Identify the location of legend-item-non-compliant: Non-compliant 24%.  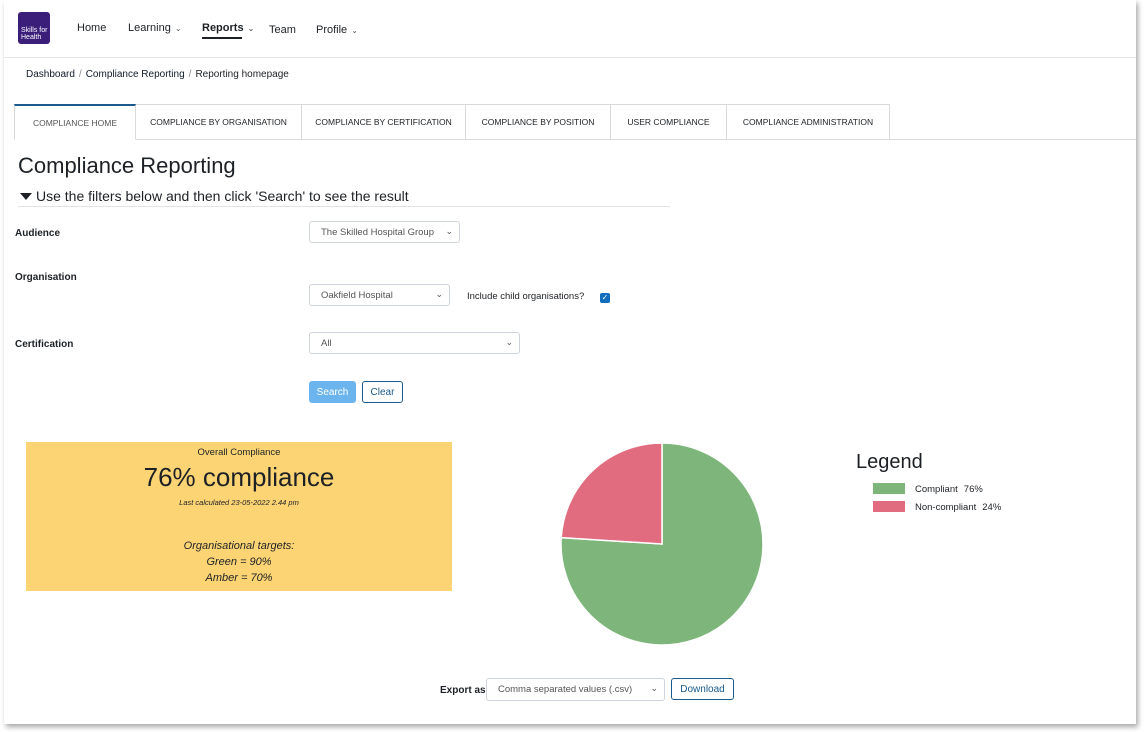
(937, 507).